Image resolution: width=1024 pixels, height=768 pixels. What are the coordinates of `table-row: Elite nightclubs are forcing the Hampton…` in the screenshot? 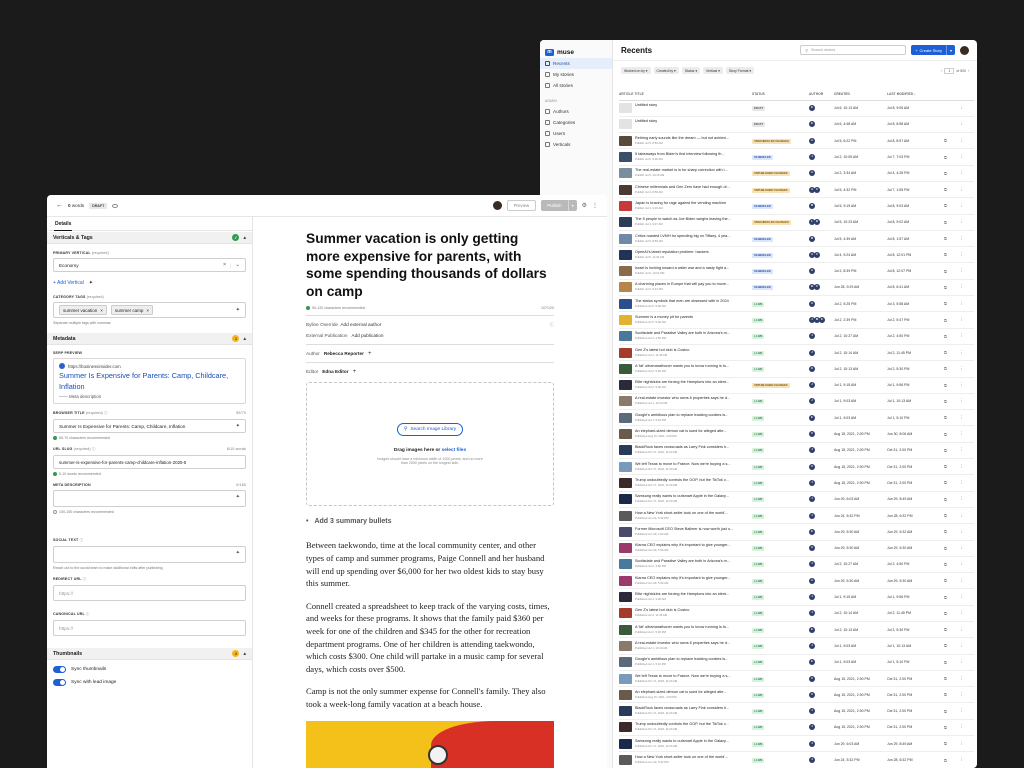 It's located at (796, 597).